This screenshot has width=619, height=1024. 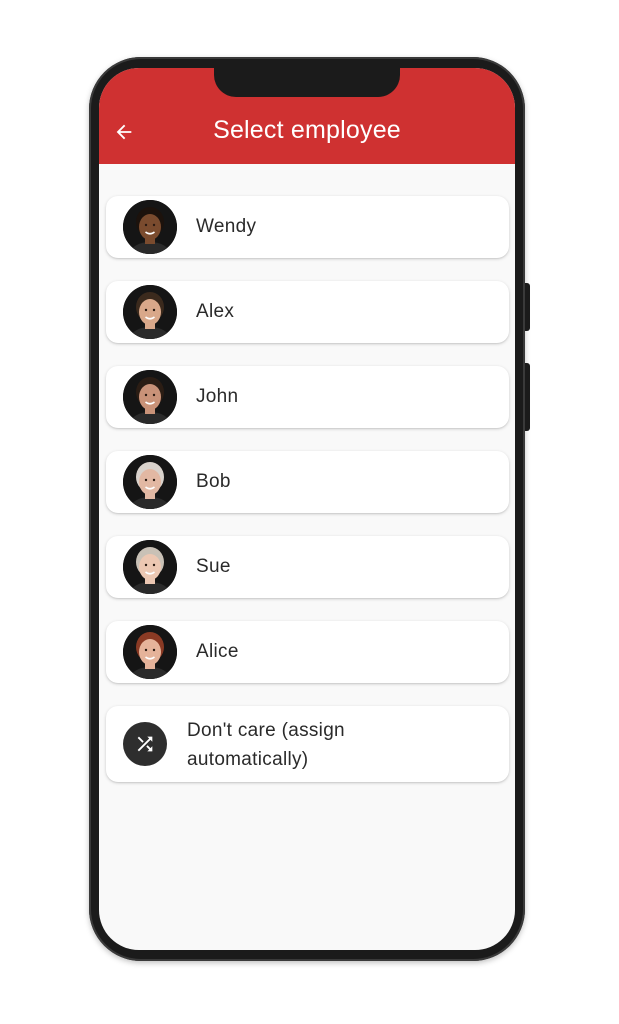 What do you see at coordinates (307, 652) in the screenshot?
I see `employee-item: Alice` at bounding box center [307, 652].